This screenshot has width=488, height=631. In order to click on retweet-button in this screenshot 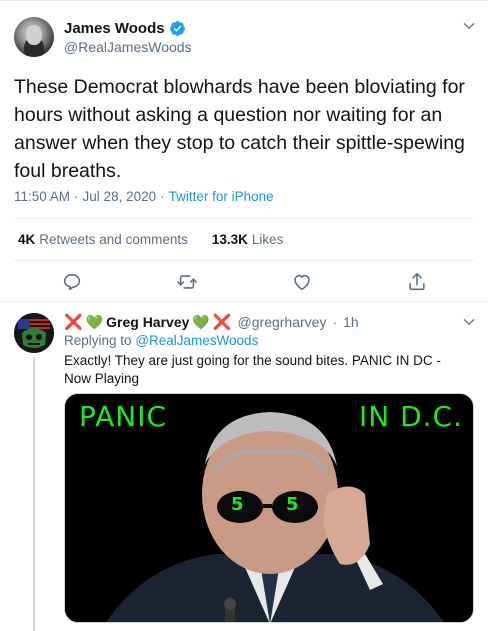, I will do `click(187, 282)`.